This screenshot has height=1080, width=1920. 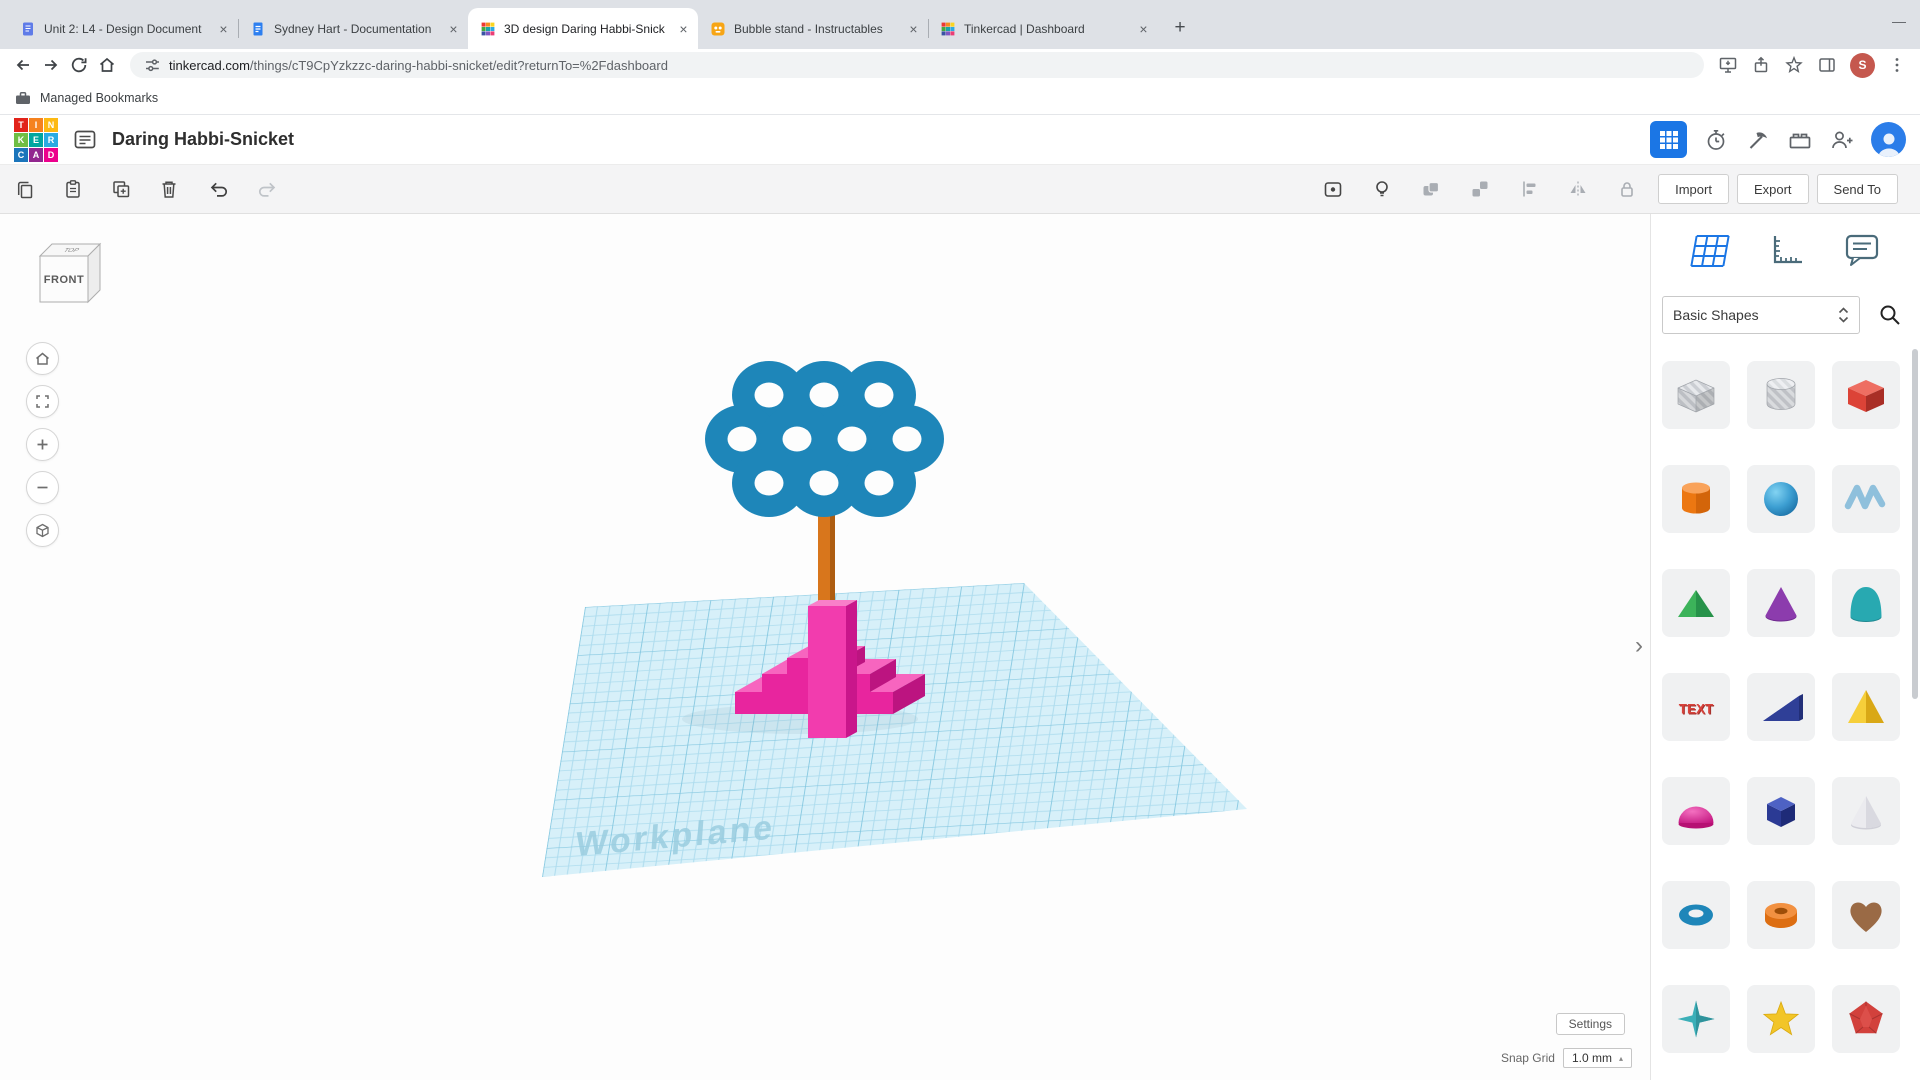 What do you see at coordinates (1794, 65) in the screenshot?
I see `bookmark-star-icon` at bounding box center [1794, 65].